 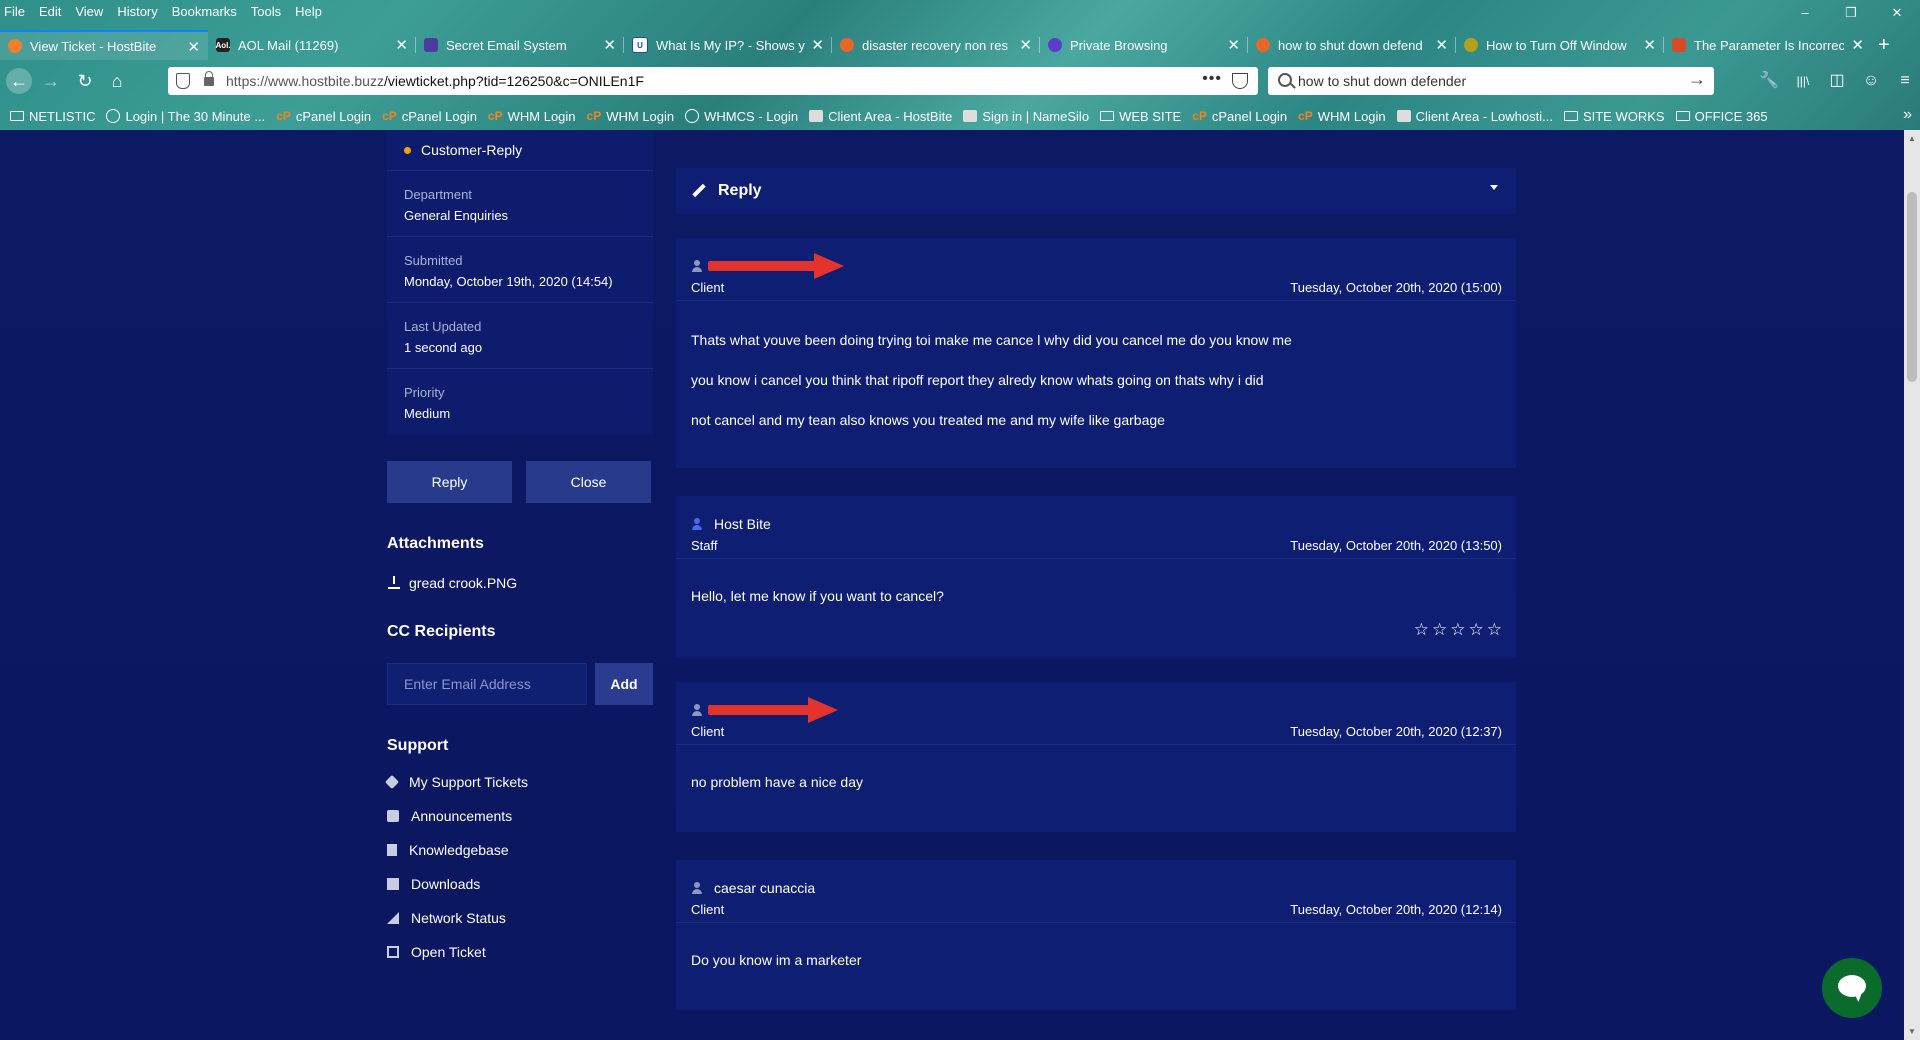 What do you see at coordinates (776, 960) in the screenshot?
I see `message-paragraph: Do you know im a marketer` at bounding box center [776, 960].